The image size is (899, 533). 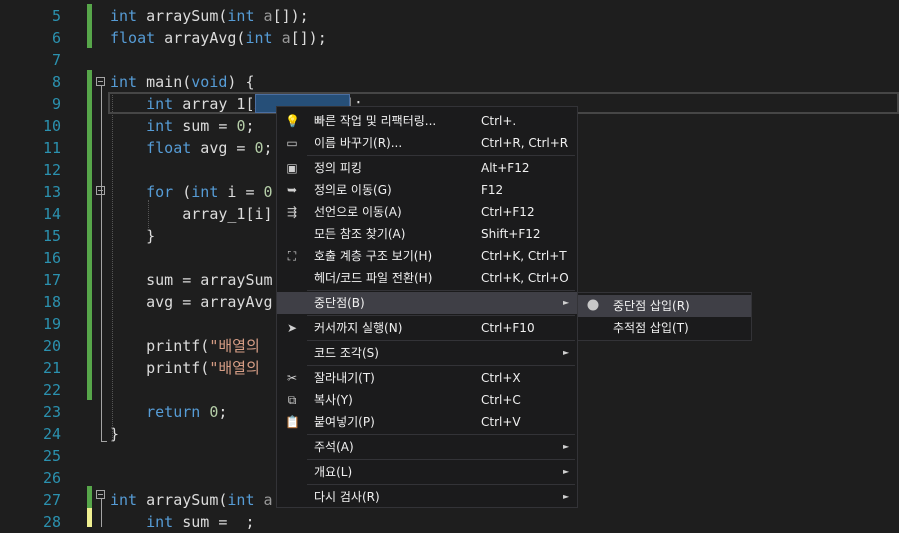 I want to click on menu-item-label: 선언으로 이동(A), so click(x=358, y=212).